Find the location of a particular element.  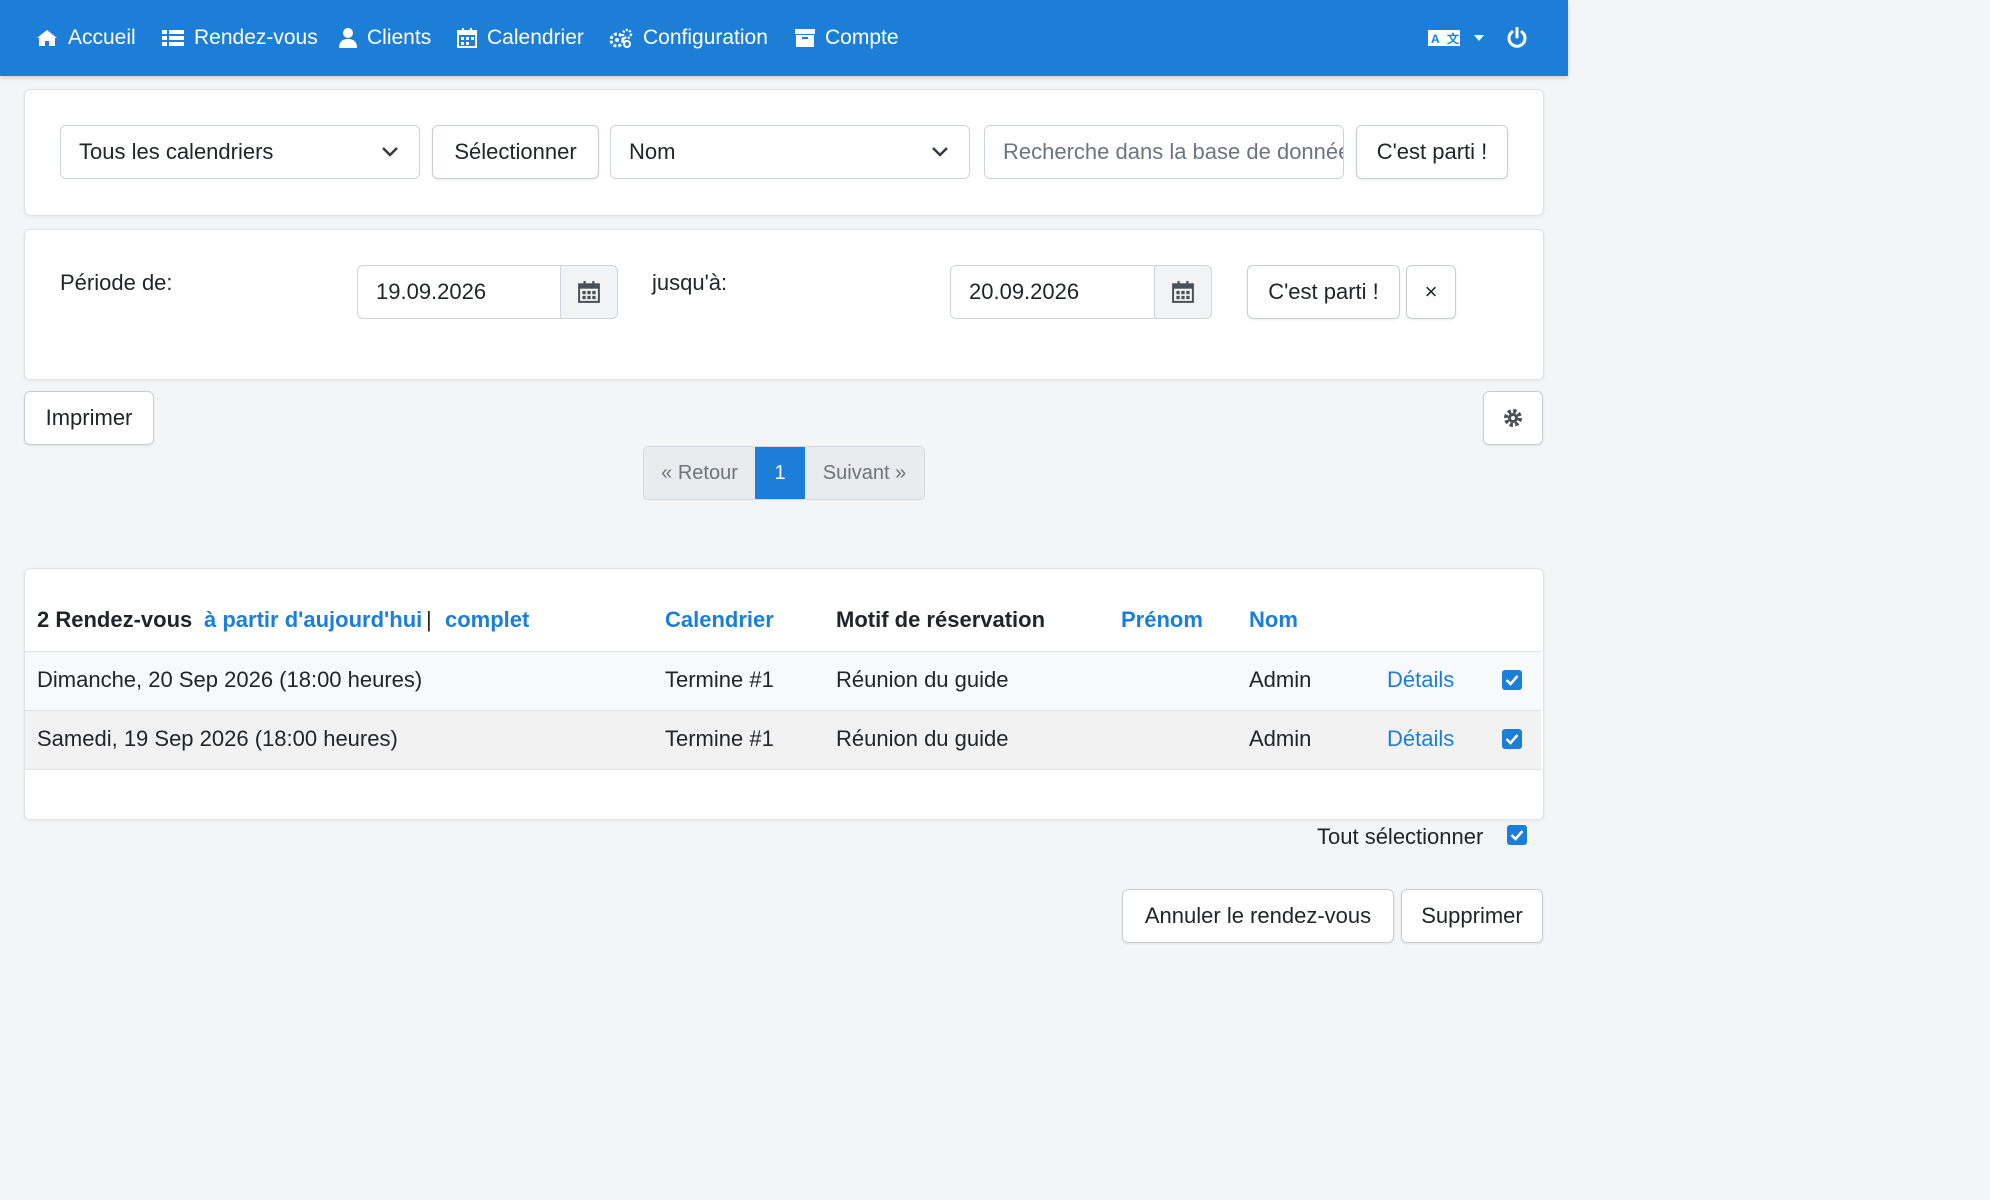

nav-configuration-label: Configuration is located at coordinates (705, 37).